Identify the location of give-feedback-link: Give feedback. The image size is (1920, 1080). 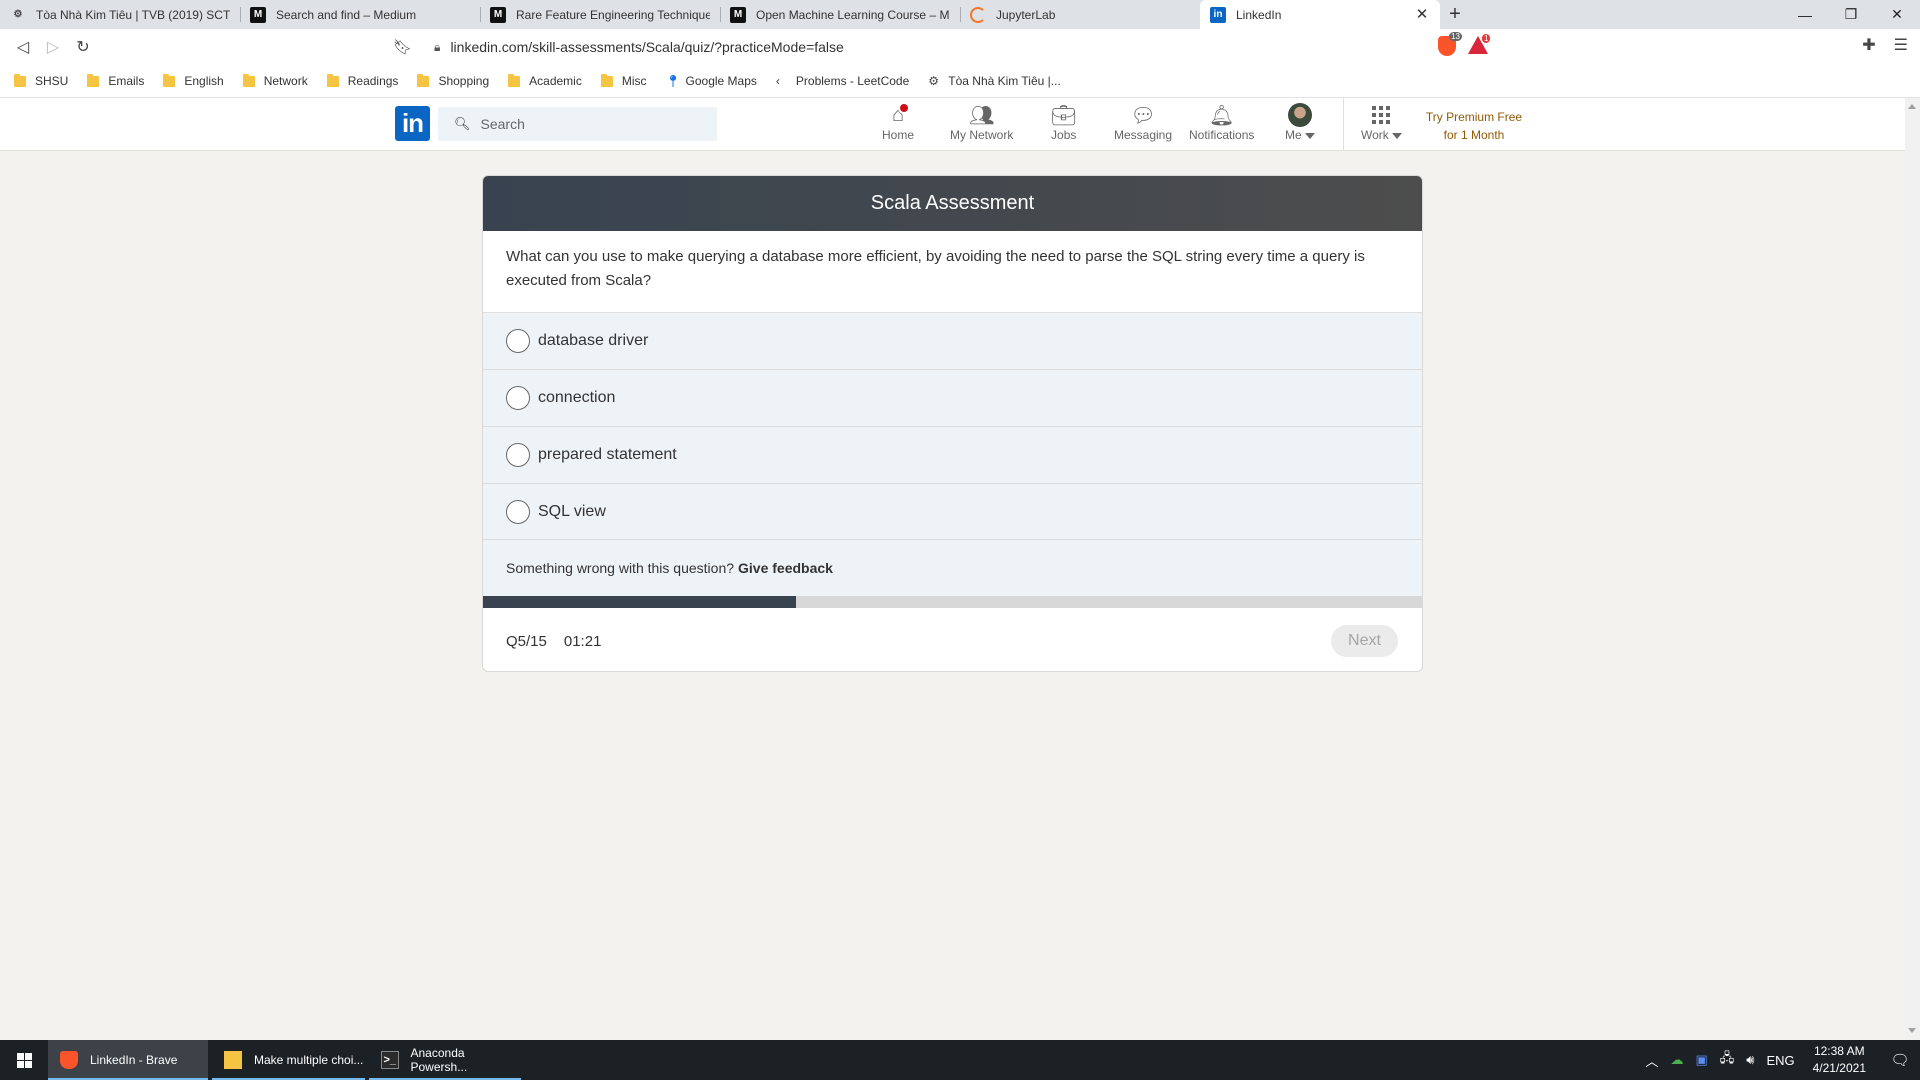
(785, 568).